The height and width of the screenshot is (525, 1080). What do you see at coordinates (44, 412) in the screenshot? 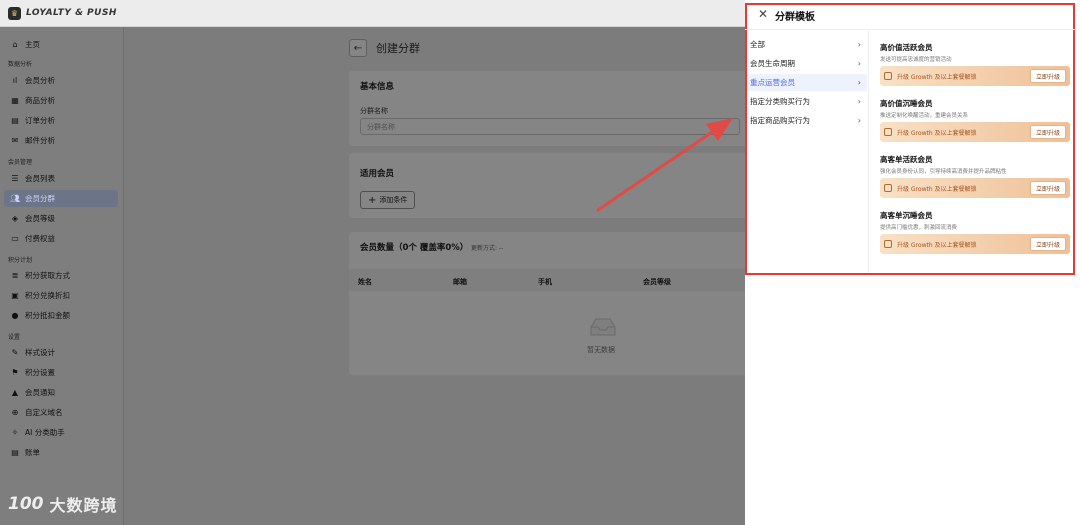
I see `sidebar-item-label: 自定义域名` at bounding box center [44, 412].